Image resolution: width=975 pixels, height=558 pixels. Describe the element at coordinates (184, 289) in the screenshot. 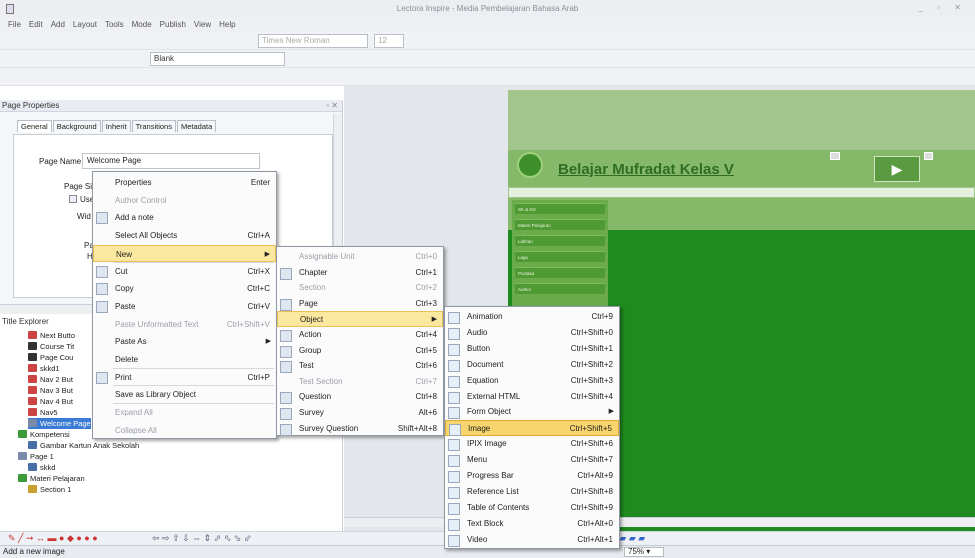

I see `menu-item-copy: Copy Ctrl+C` at that location.